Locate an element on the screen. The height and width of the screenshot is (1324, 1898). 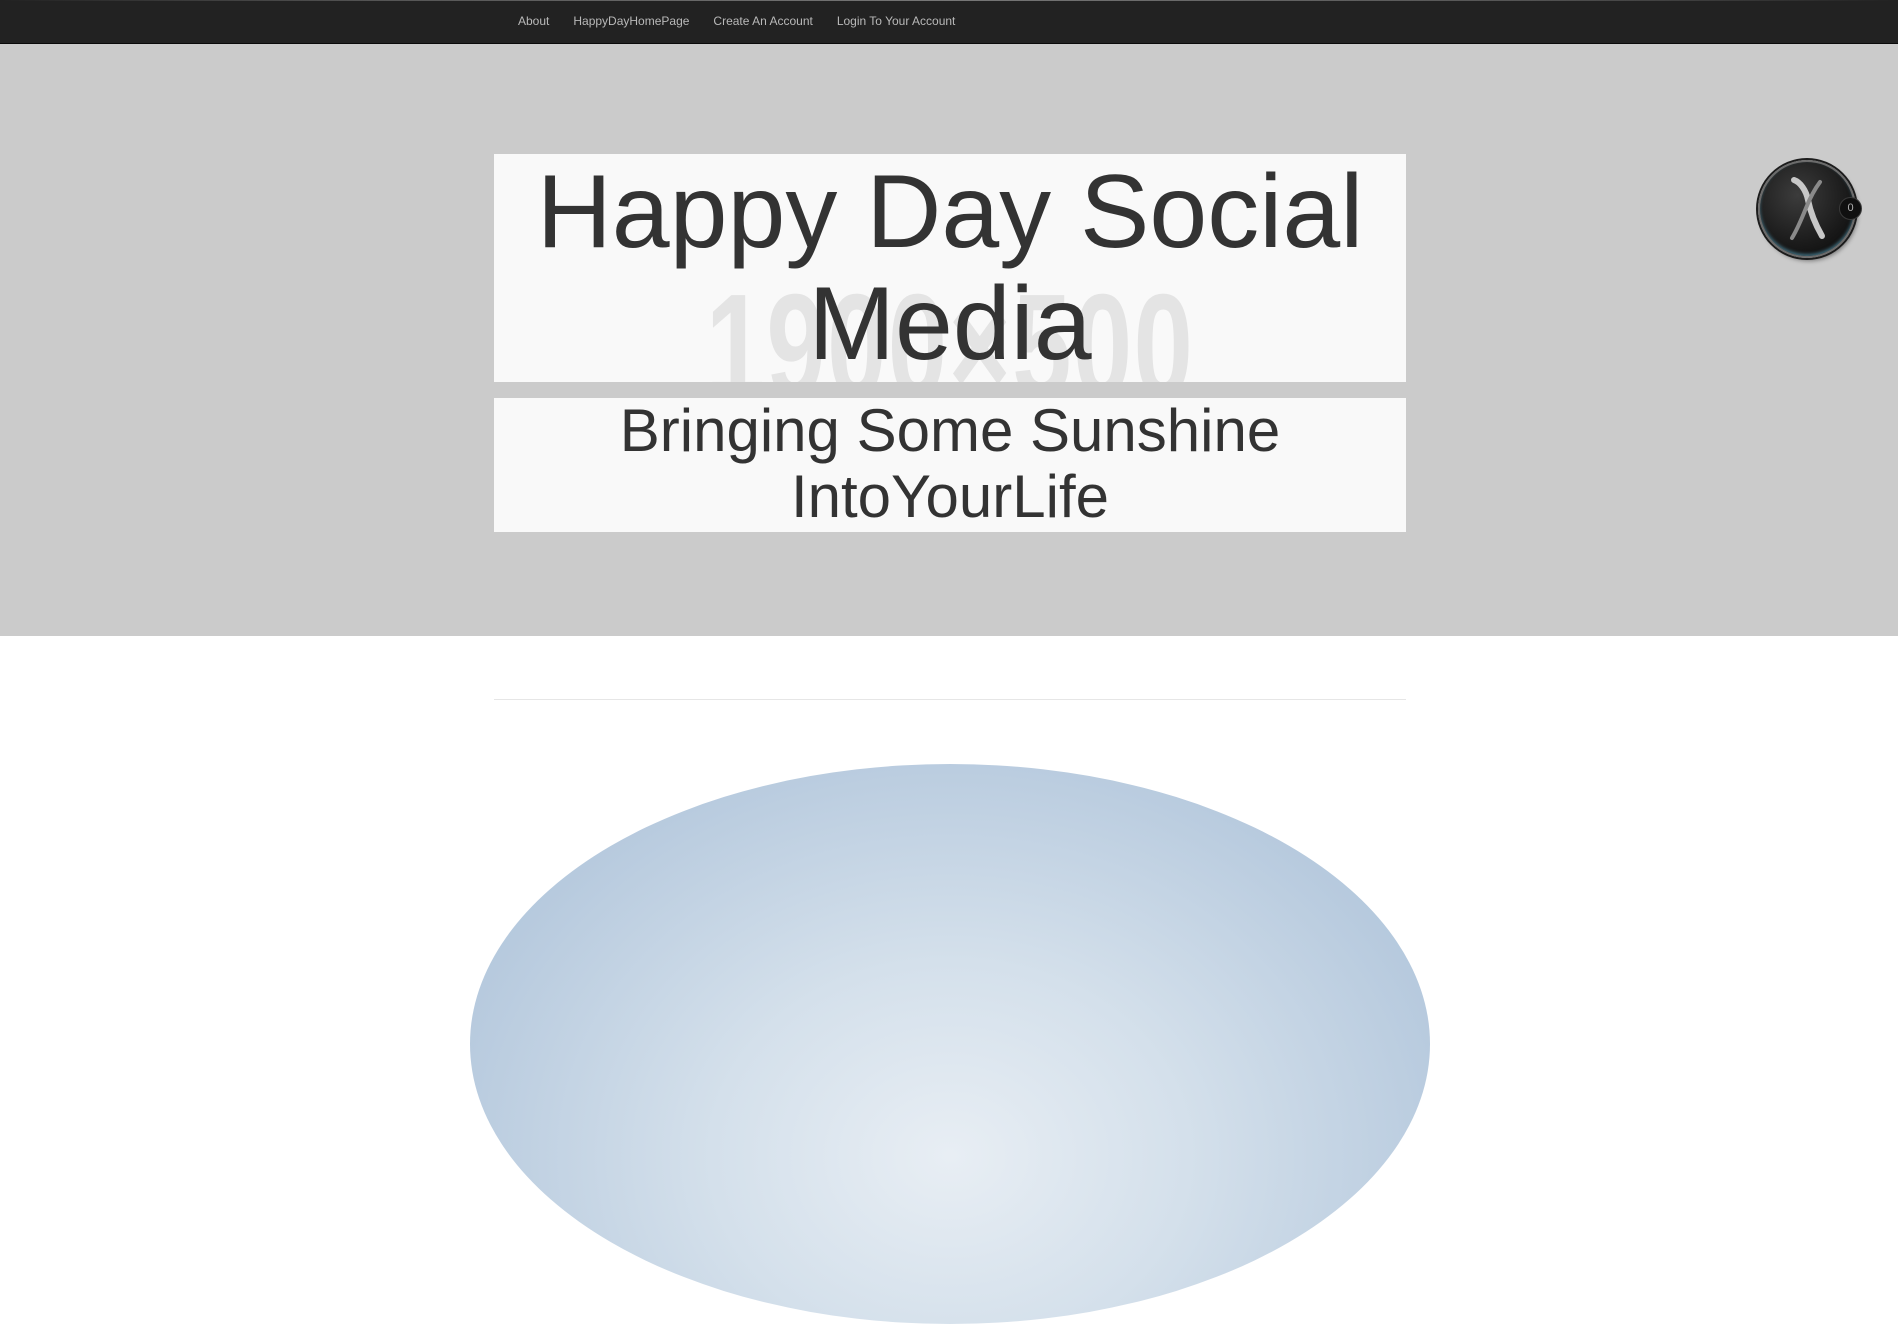
content-divider is located at coordinates (950, 699).